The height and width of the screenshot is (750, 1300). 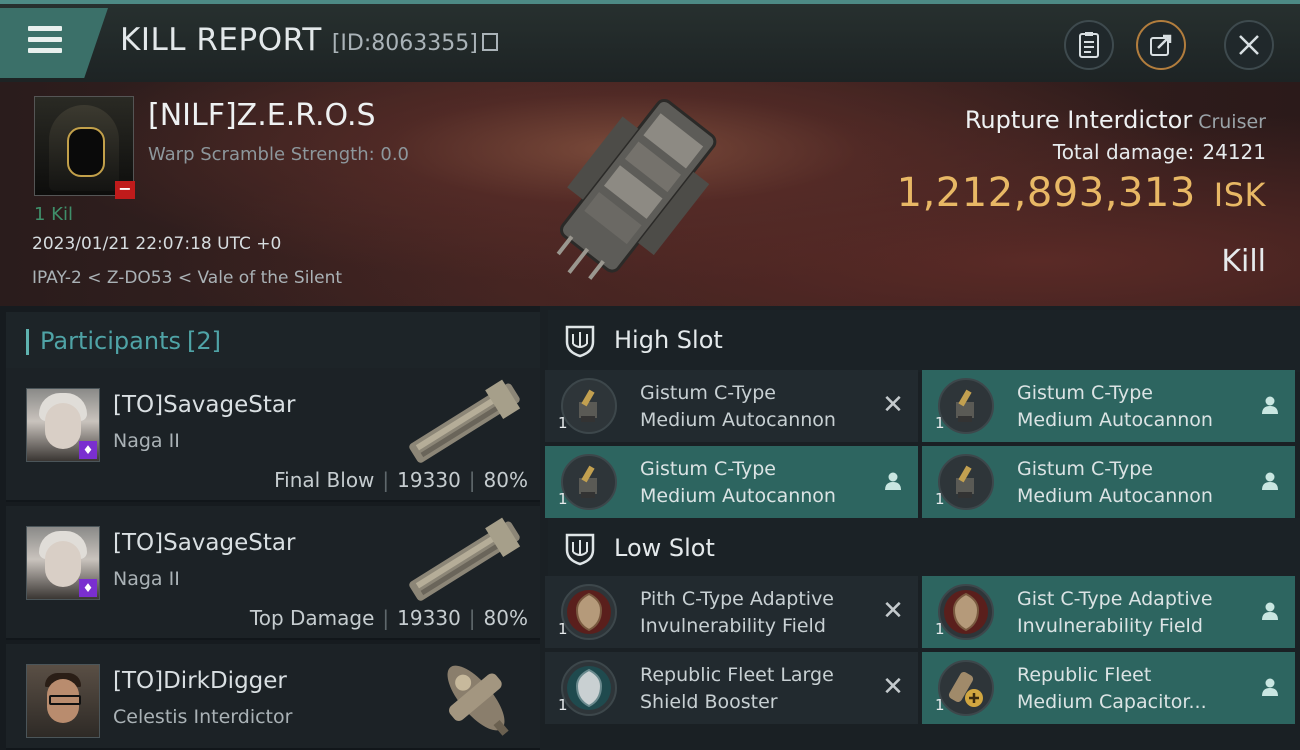 I want to click on item-name-line1: Pith C-Type Adaptive, so click(x=737, y=599).